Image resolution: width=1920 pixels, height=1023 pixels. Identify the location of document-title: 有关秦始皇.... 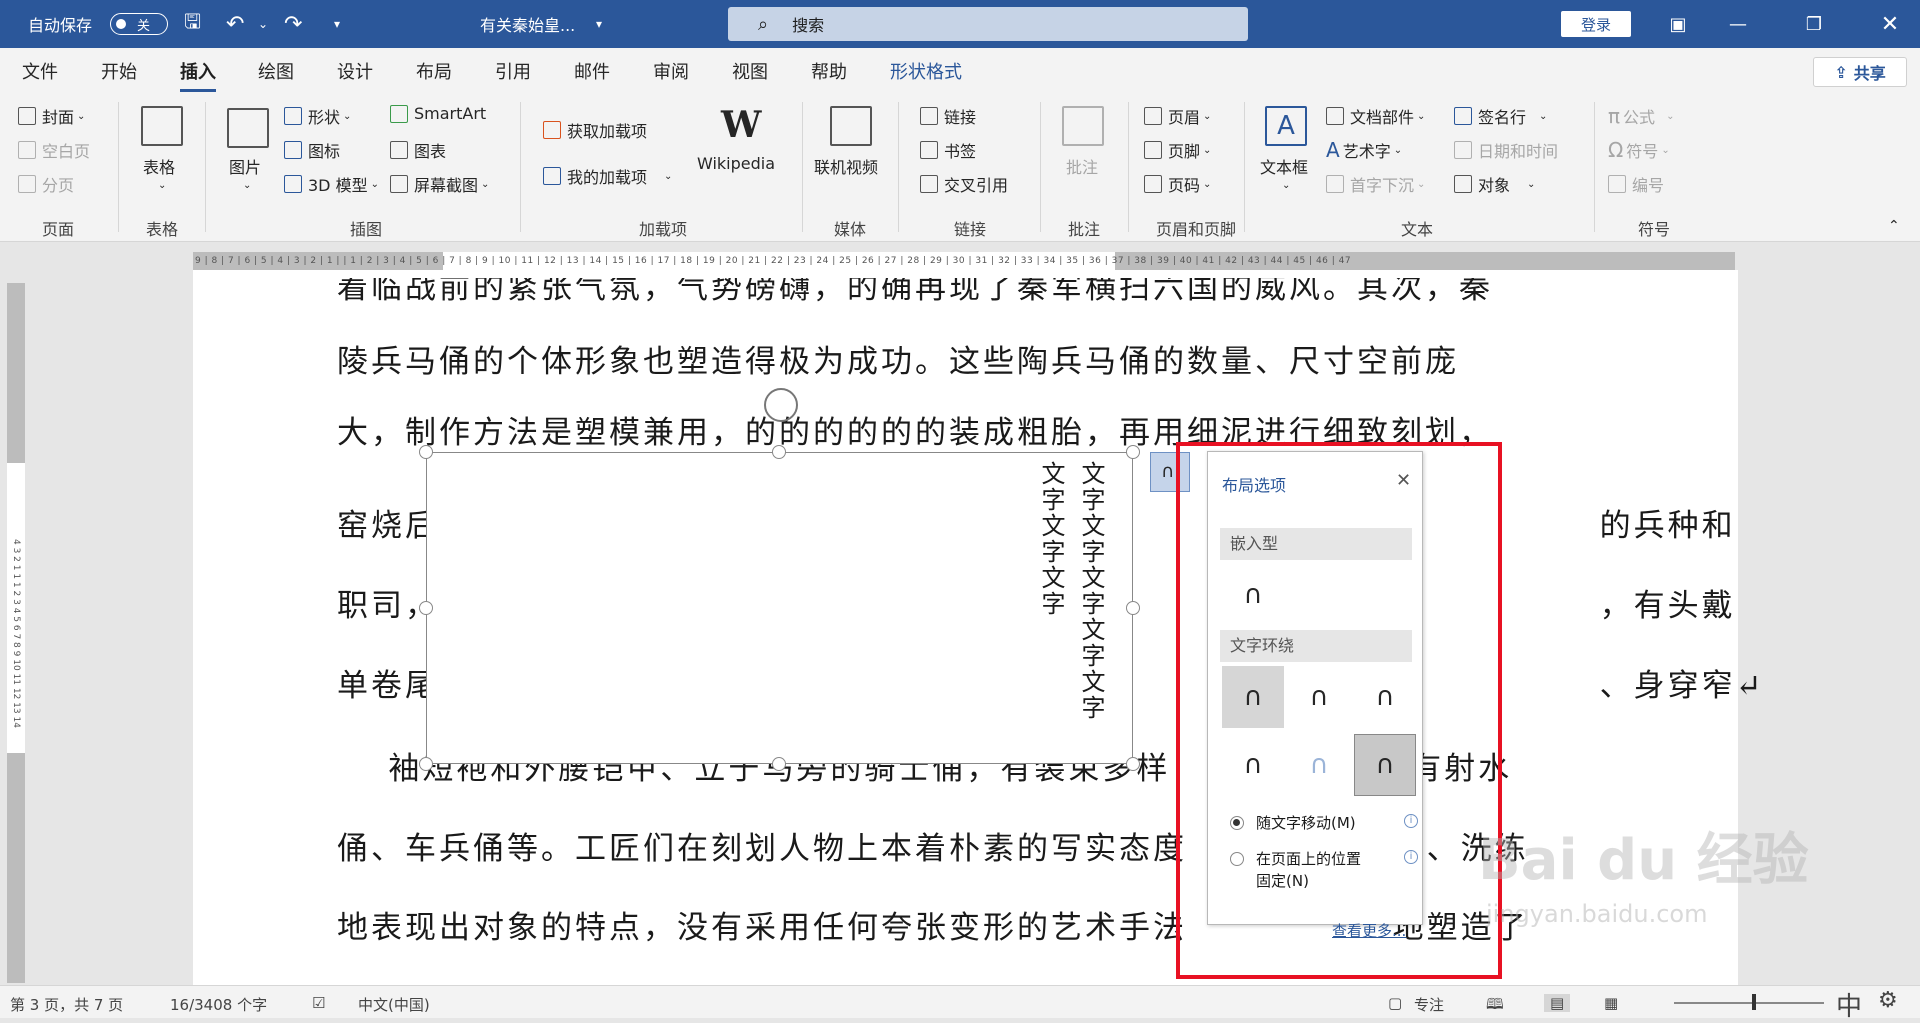
(527, 24).